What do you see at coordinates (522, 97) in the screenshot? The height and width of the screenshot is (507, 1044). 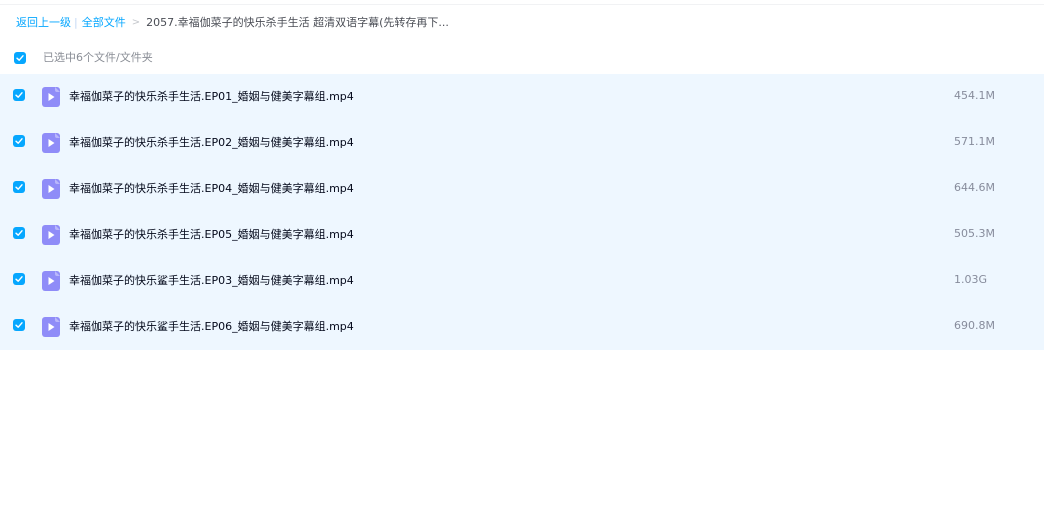 I see `file-row: 幸福伽菜子的快乐杀手生活.EP01_婚姻与健美字幕组.mp4 454.1M` at bounding box center [522, 97].